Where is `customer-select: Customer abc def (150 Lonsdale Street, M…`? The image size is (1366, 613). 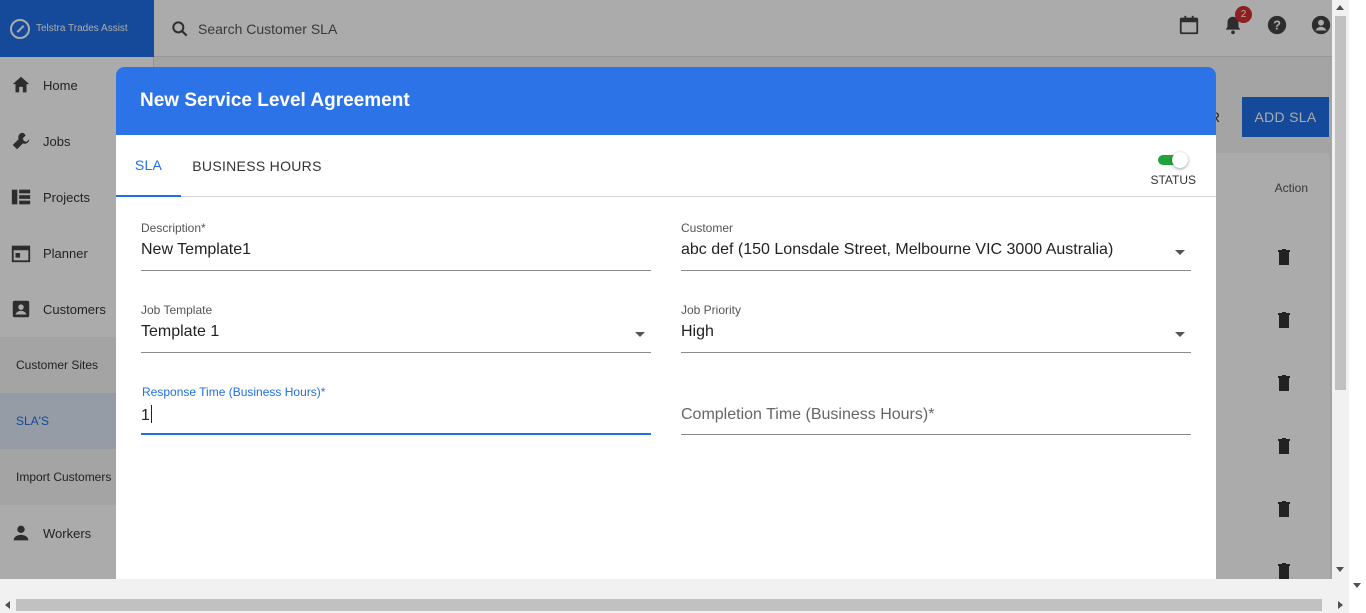 customer-select: Customer abc def (150 Lonsdale Street, M… is located at coordinates (936, 246).